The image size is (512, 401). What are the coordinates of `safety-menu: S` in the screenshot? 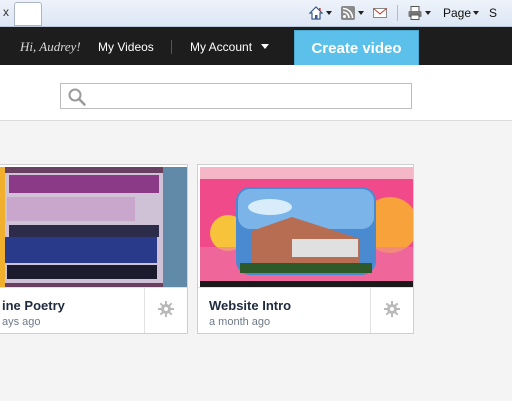 It's located at (492, 13).